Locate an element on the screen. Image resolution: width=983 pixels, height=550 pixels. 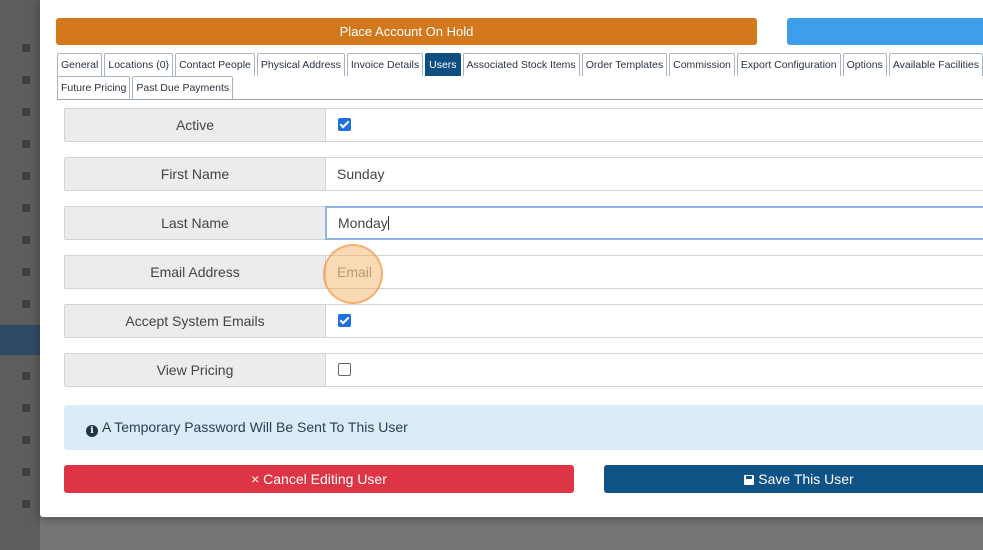
save-this-user-button: Save This User is located at coordinates (793, 479).